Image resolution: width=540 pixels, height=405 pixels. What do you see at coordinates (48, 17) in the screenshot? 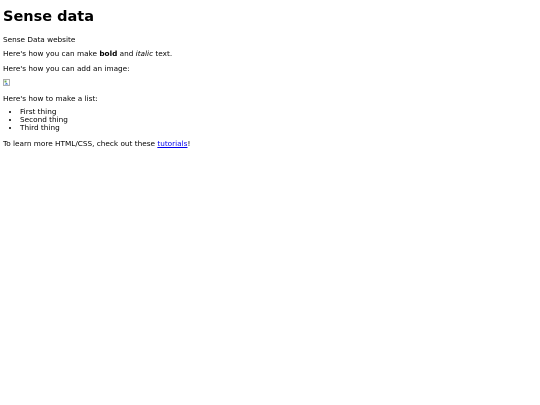
I see `page-heading: Sense data` at bounding box center [48, 17].